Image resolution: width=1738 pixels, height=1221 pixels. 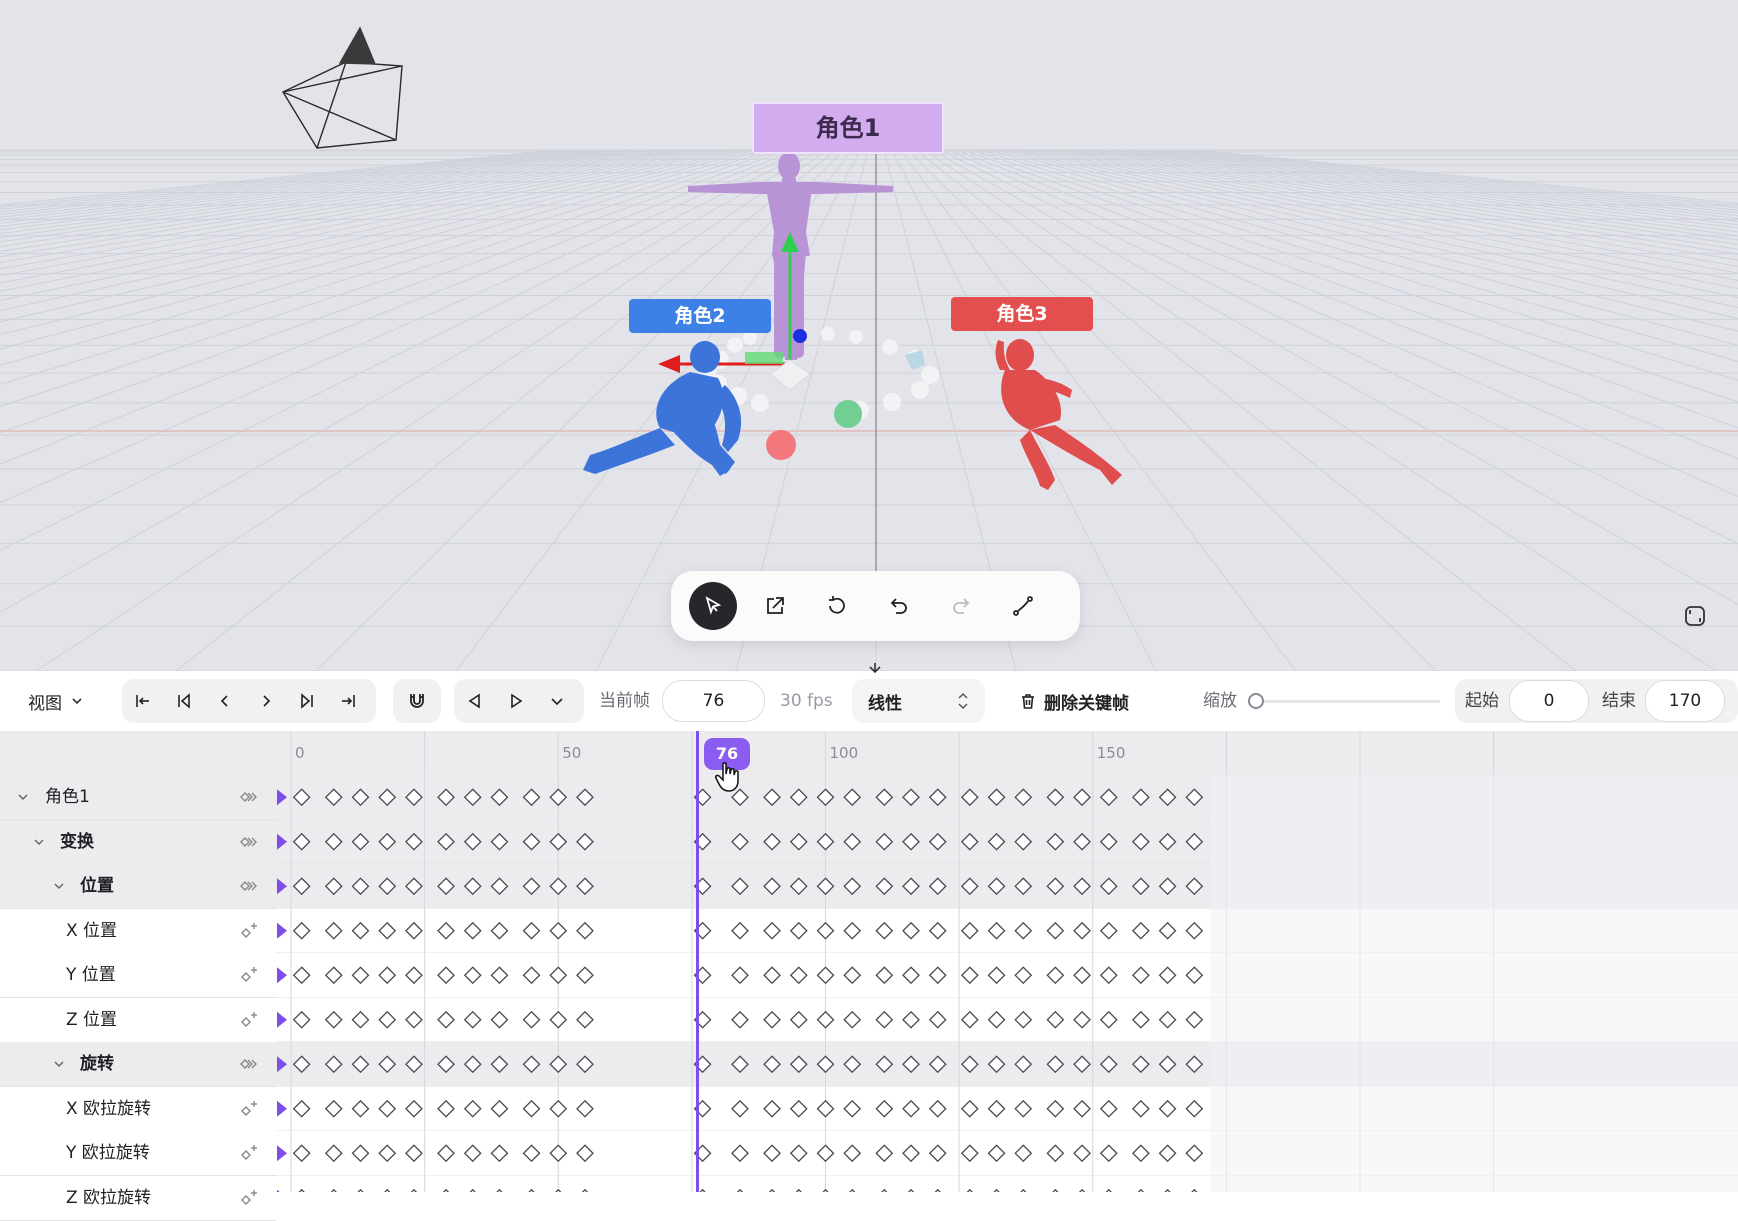 What do you see at coordinates (775, 606) in the screenshot?
I see `move-tool-button` at bounding box center [775, 606].